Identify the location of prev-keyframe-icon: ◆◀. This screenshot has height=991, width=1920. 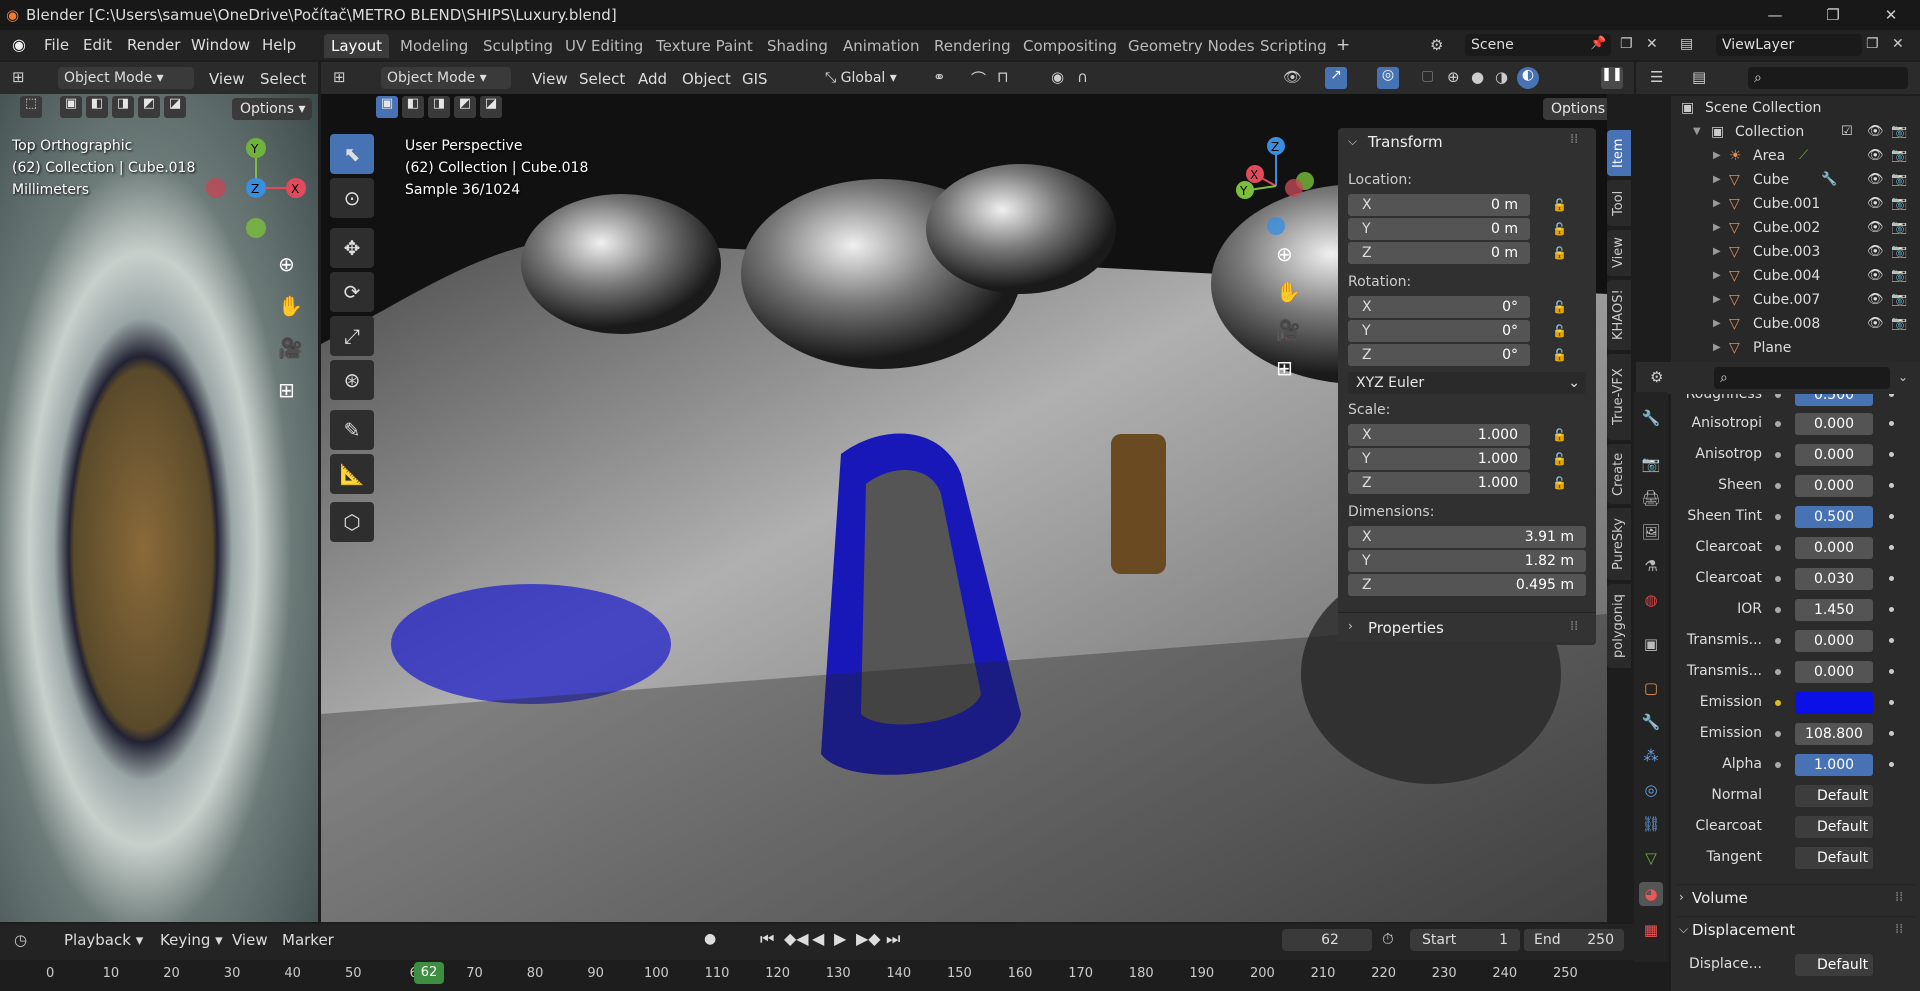
(796, 938).